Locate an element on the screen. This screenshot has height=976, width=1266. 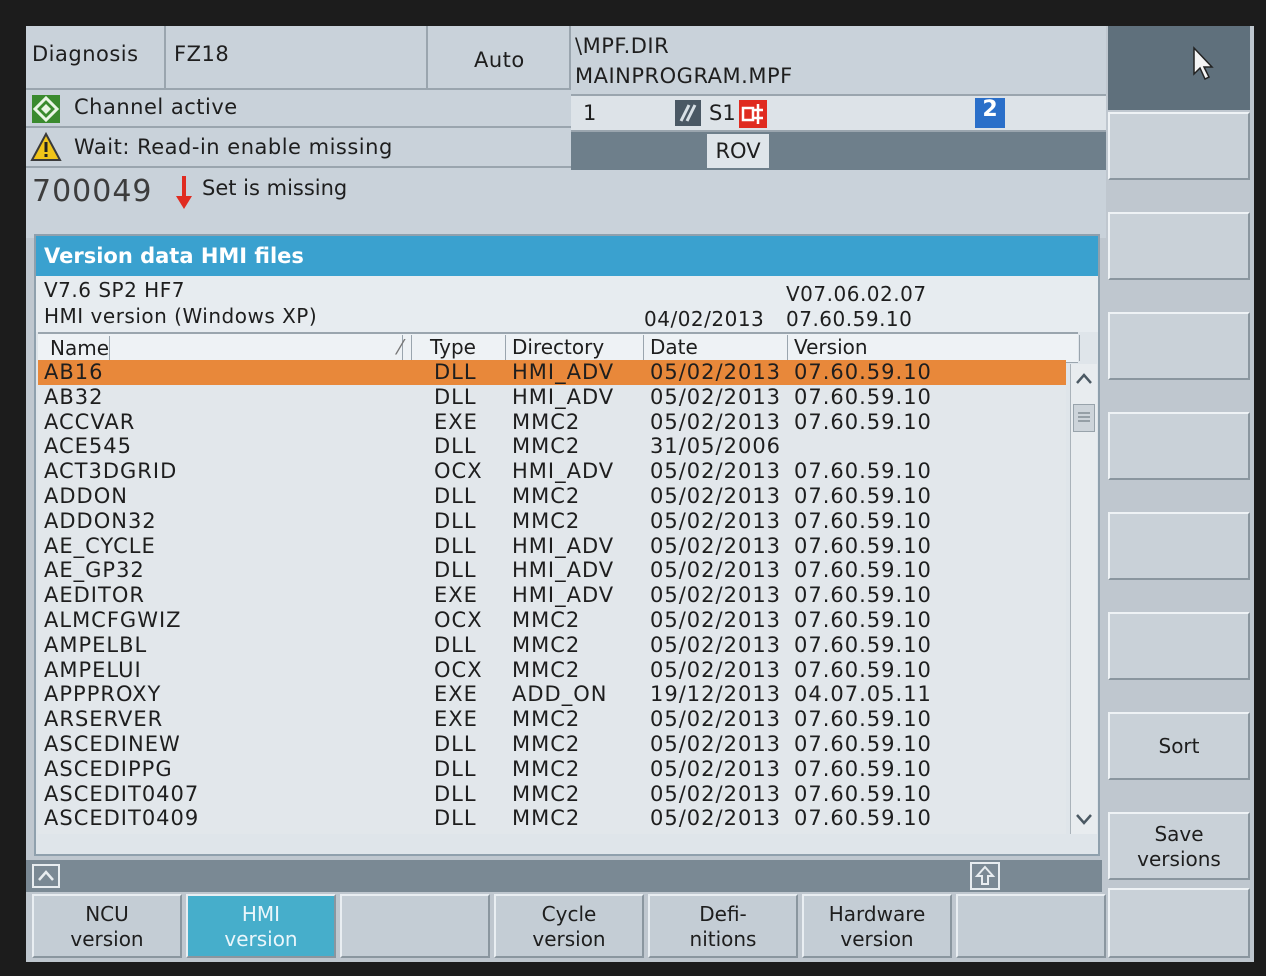
table-row: APPPROXY EXE ADD_ON 19/12/2013 04.07.05.11 is located at coordinates (552, 694).